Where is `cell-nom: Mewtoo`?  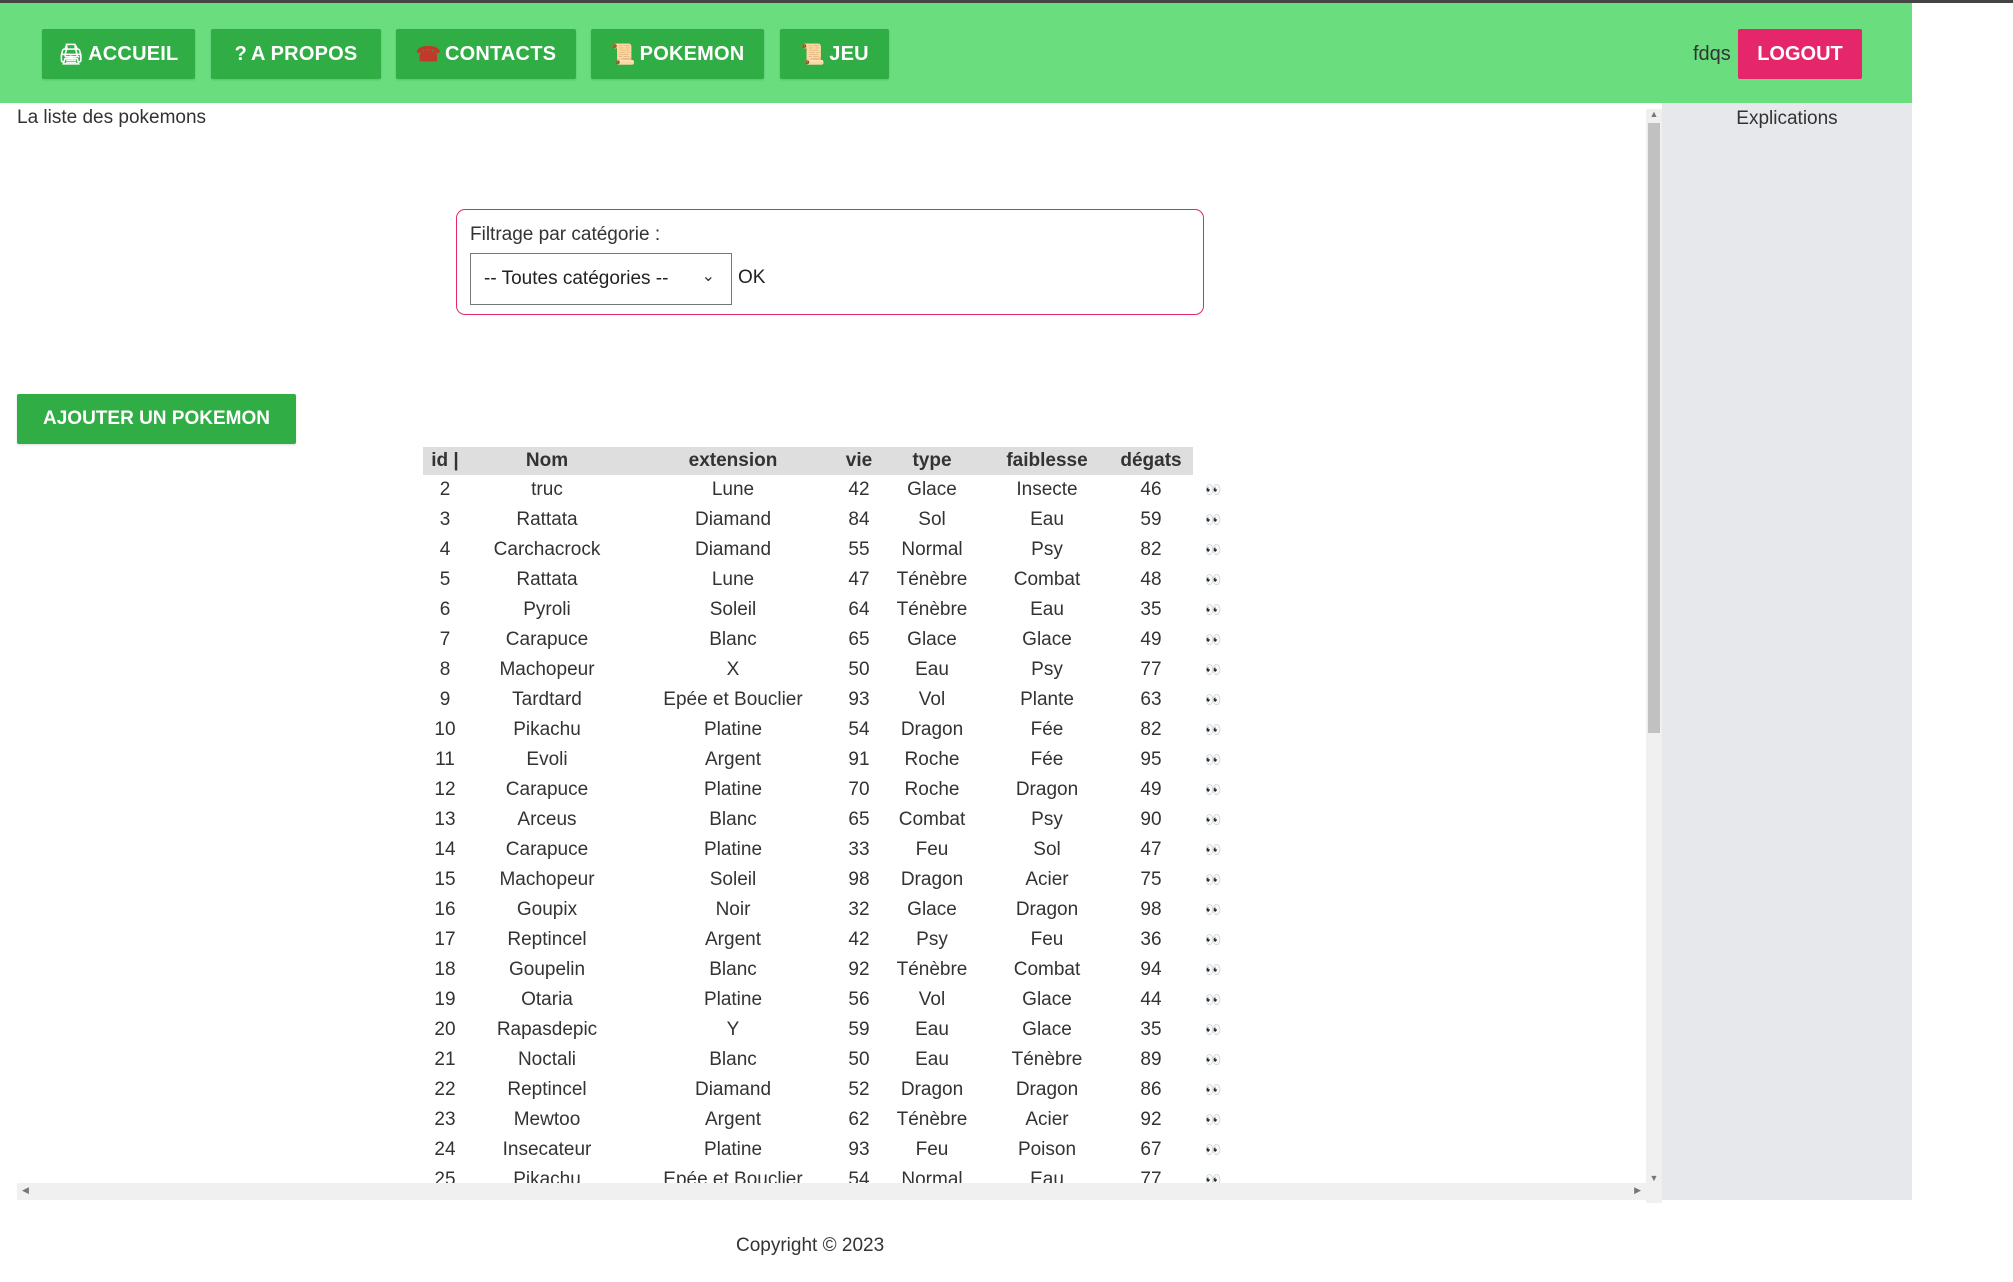 cell-nom: Mewtoo is located at coordinates (547, 1119).